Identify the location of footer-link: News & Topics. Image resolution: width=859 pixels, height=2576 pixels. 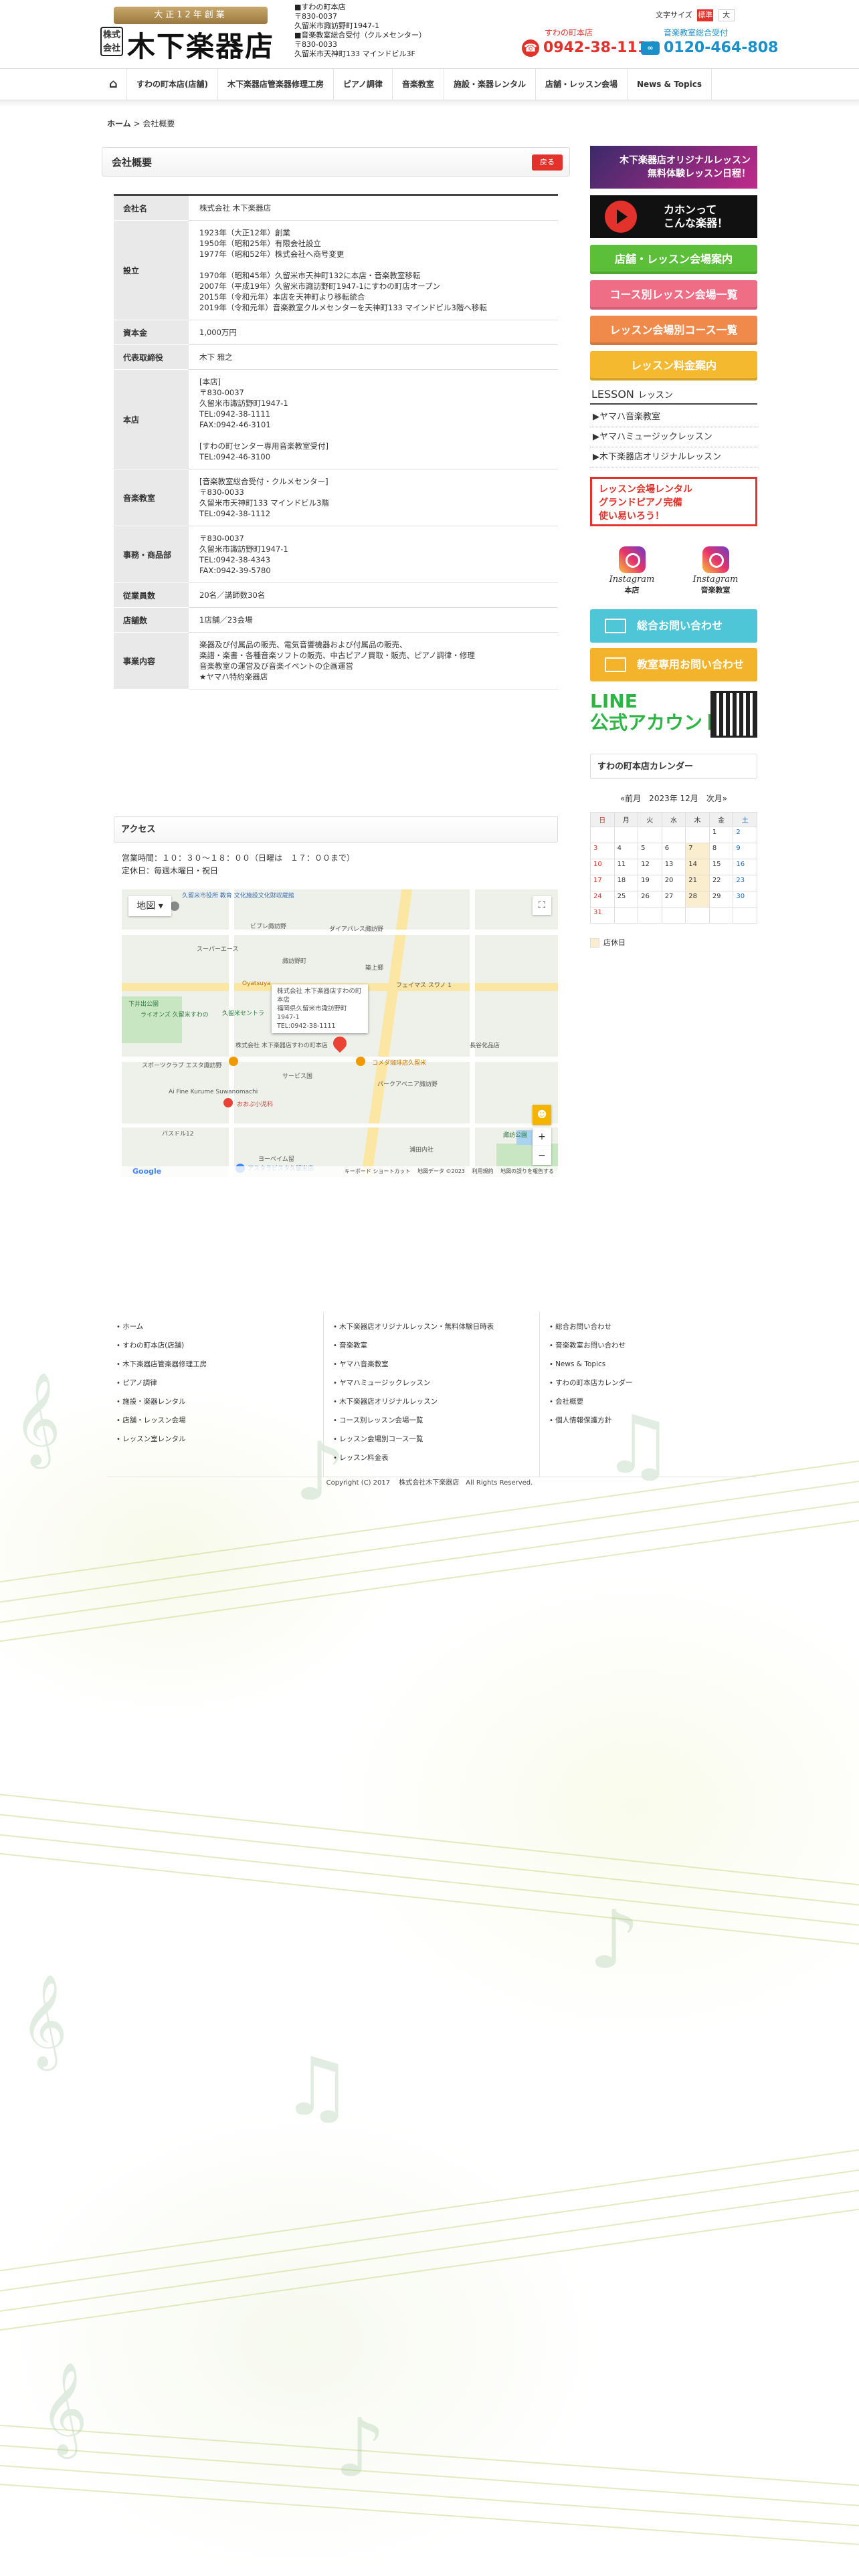
(647, 1364).